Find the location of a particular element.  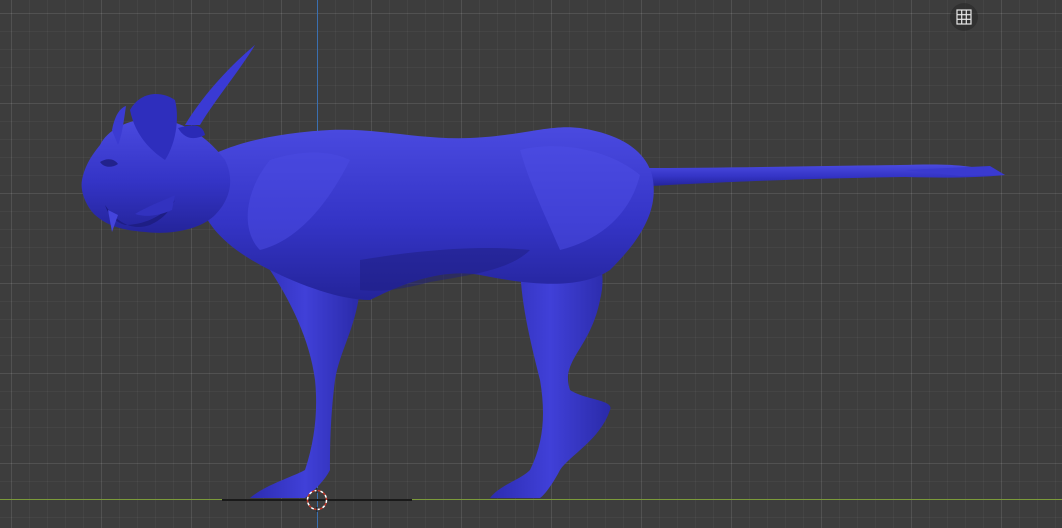

grid-toggle-button is located at coordinates (964, 17).